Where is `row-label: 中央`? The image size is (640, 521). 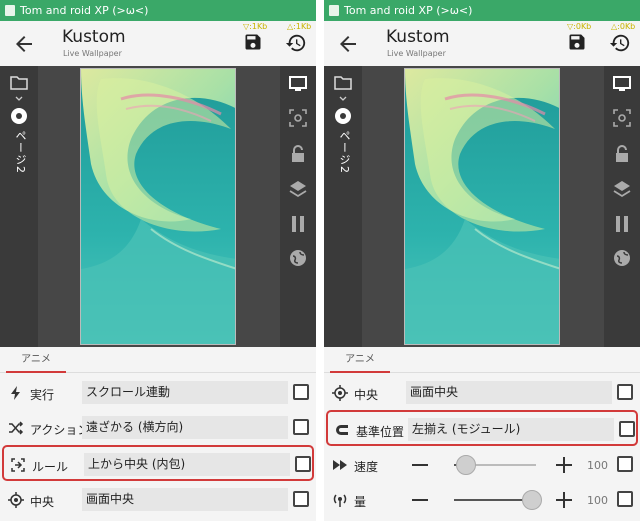
row-label: 中央 is located at coordinates (366, 395).